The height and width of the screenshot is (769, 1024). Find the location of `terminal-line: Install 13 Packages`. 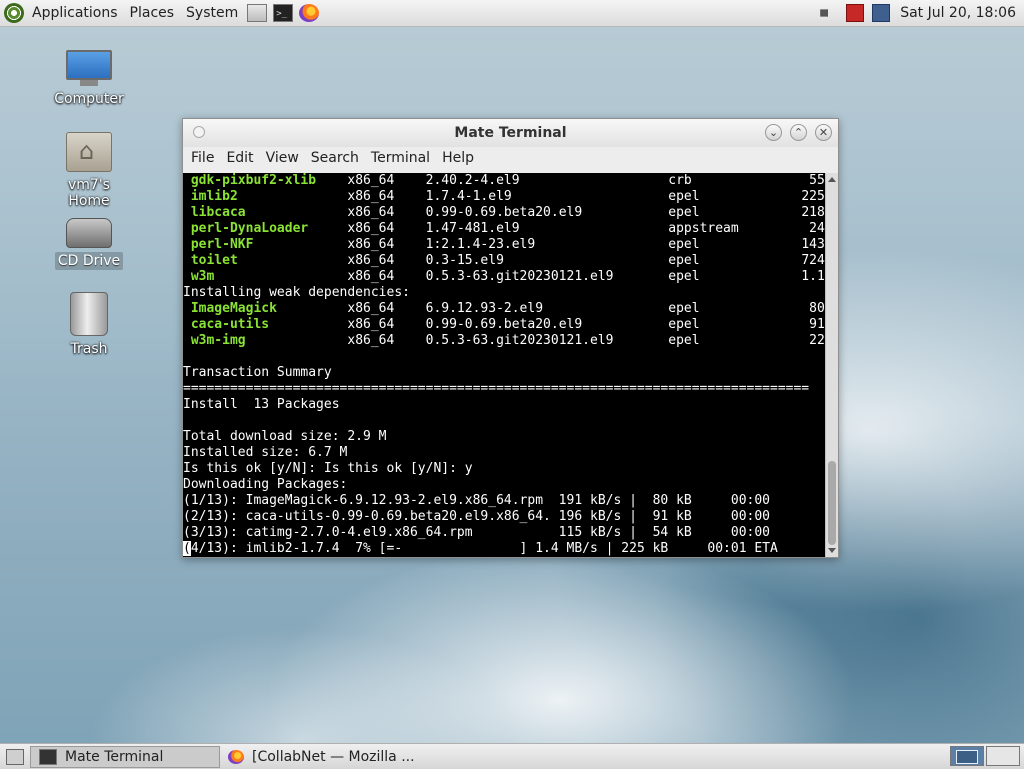

terminal-line: Install 13 Packages is located at coordinates (261, 404).